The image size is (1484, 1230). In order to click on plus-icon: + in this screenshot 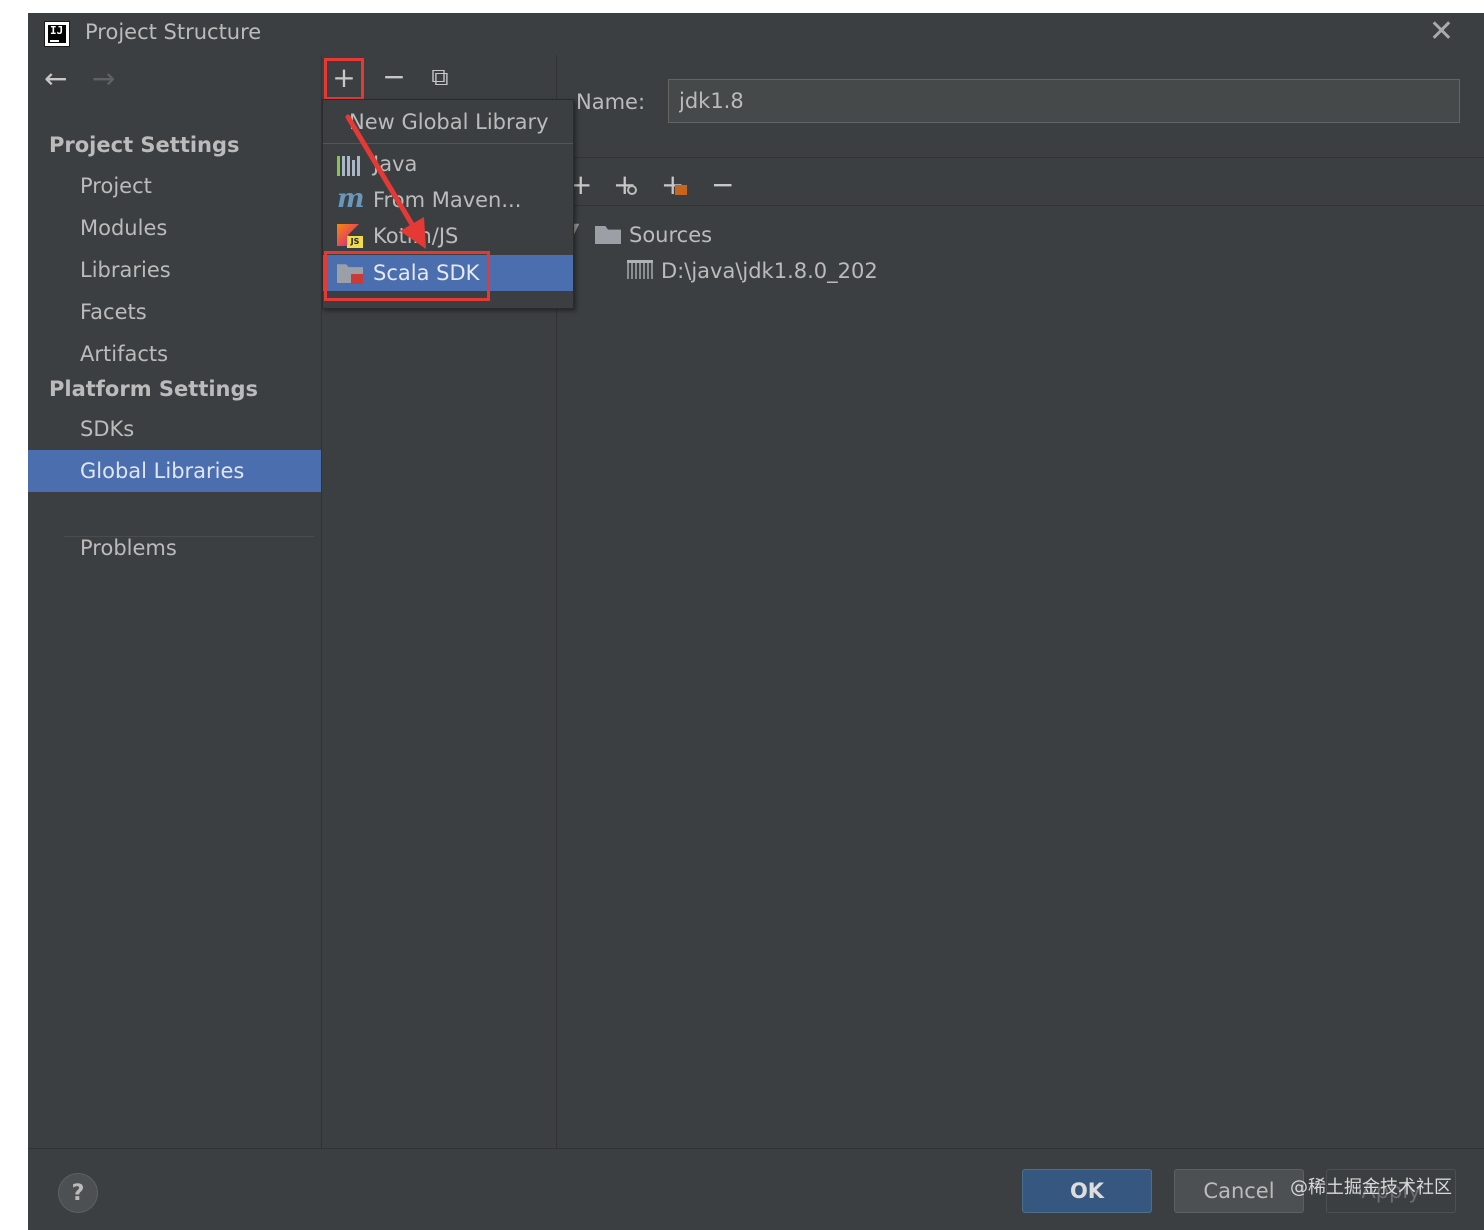, I will do `click(344, 77)`.